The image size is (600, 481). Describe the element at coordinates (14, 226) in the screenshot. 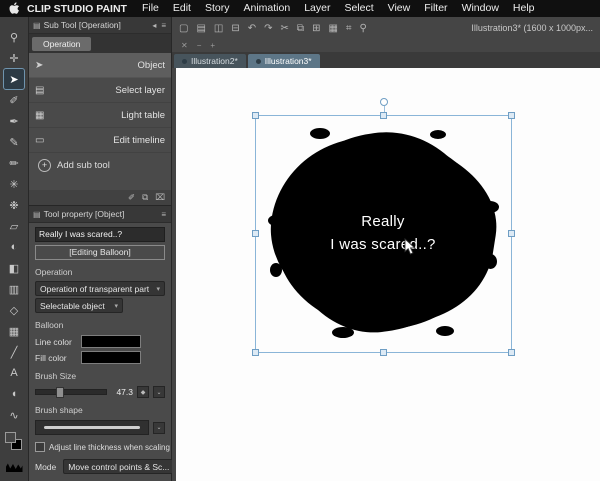

I see `tool-eraser-icon: ▱` at that location.